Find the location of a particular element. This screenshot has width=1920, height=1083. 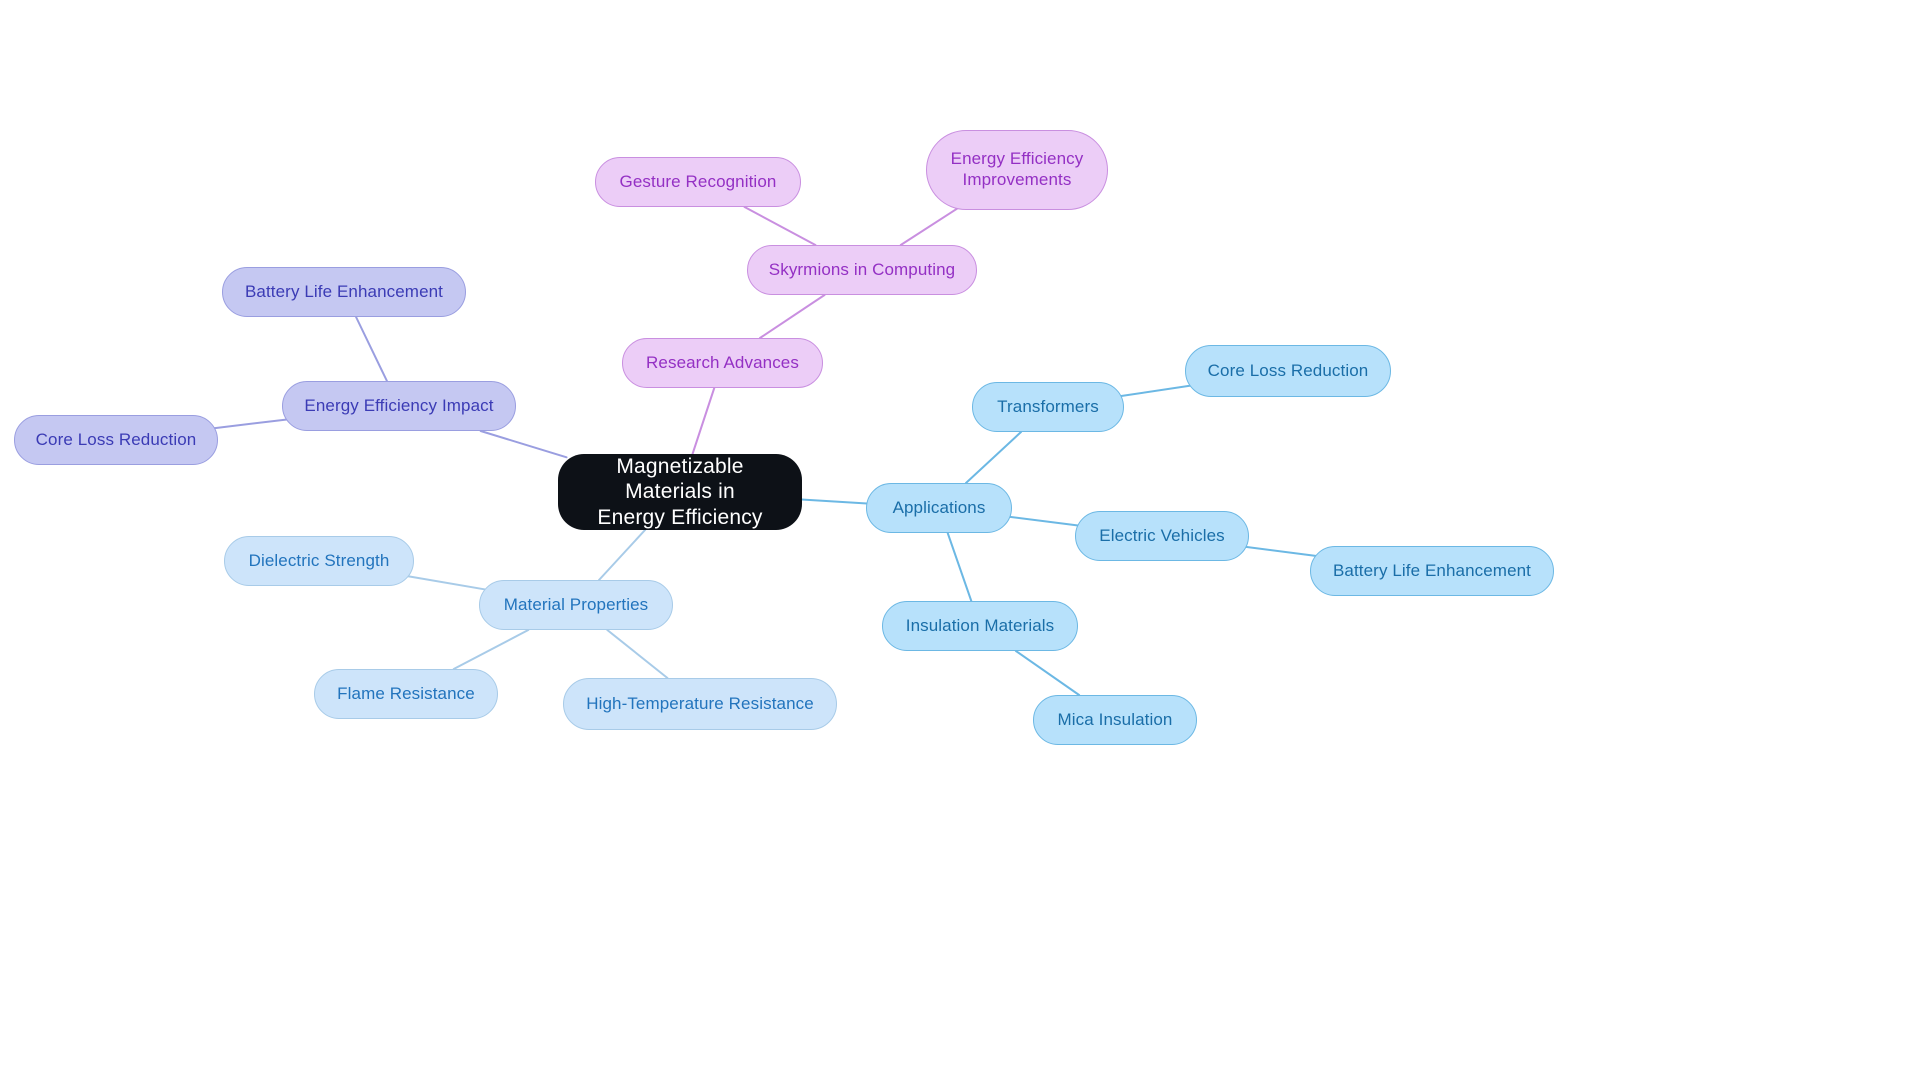

node-core-loss-reduction-impact: Core Loss Reduction is located at coordinates (116, 440).